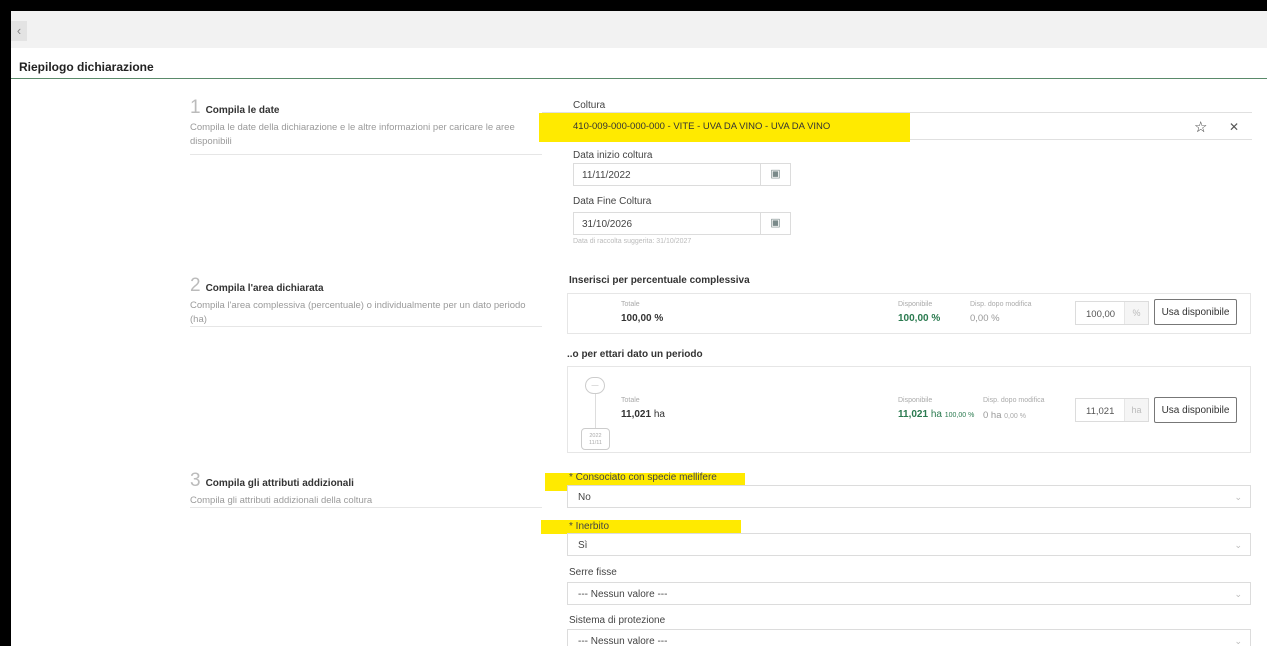 The width and height of the screenshot is (1267, 646). What do you see at coordinates (195, 107) in the screenshot?
I see `step-1-number: 1` at bounding box center [195, 107].